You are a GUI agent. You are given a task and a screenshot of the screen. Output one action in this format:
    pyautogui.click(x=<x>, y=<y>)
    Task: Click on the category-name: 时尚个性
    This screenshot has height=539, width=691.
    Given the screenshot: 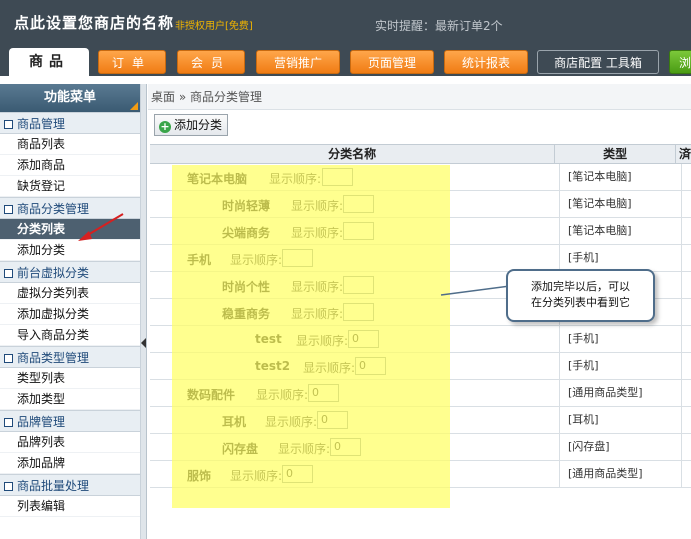 What is the action you would take?
    pyautogui.click(x=246, y=286)
    